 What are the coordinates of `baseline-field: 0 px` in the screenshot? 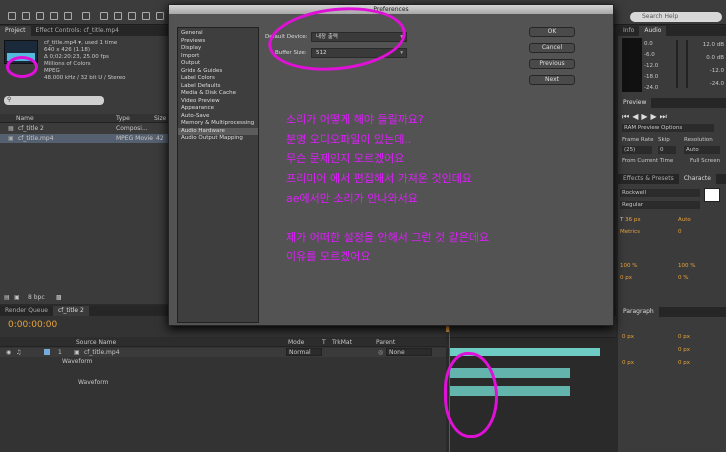 It's located at (626, 278).